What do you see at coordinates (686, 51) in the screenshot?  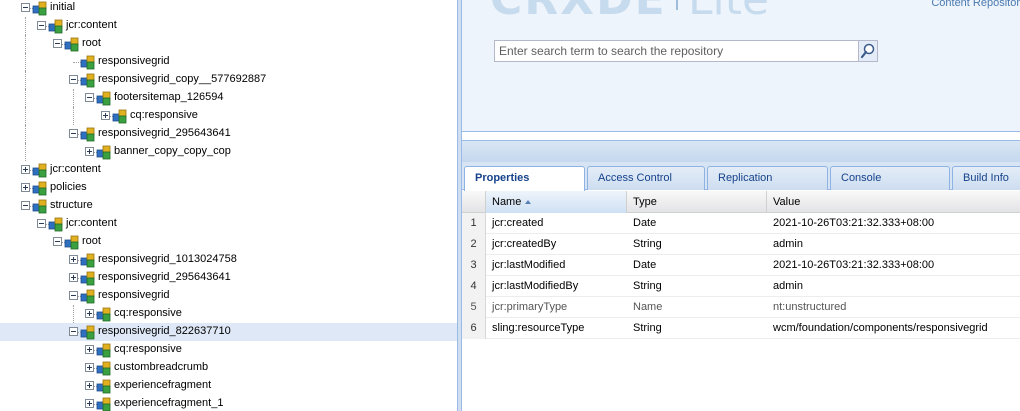 I see `search-input` at bounding box center [686, 51].